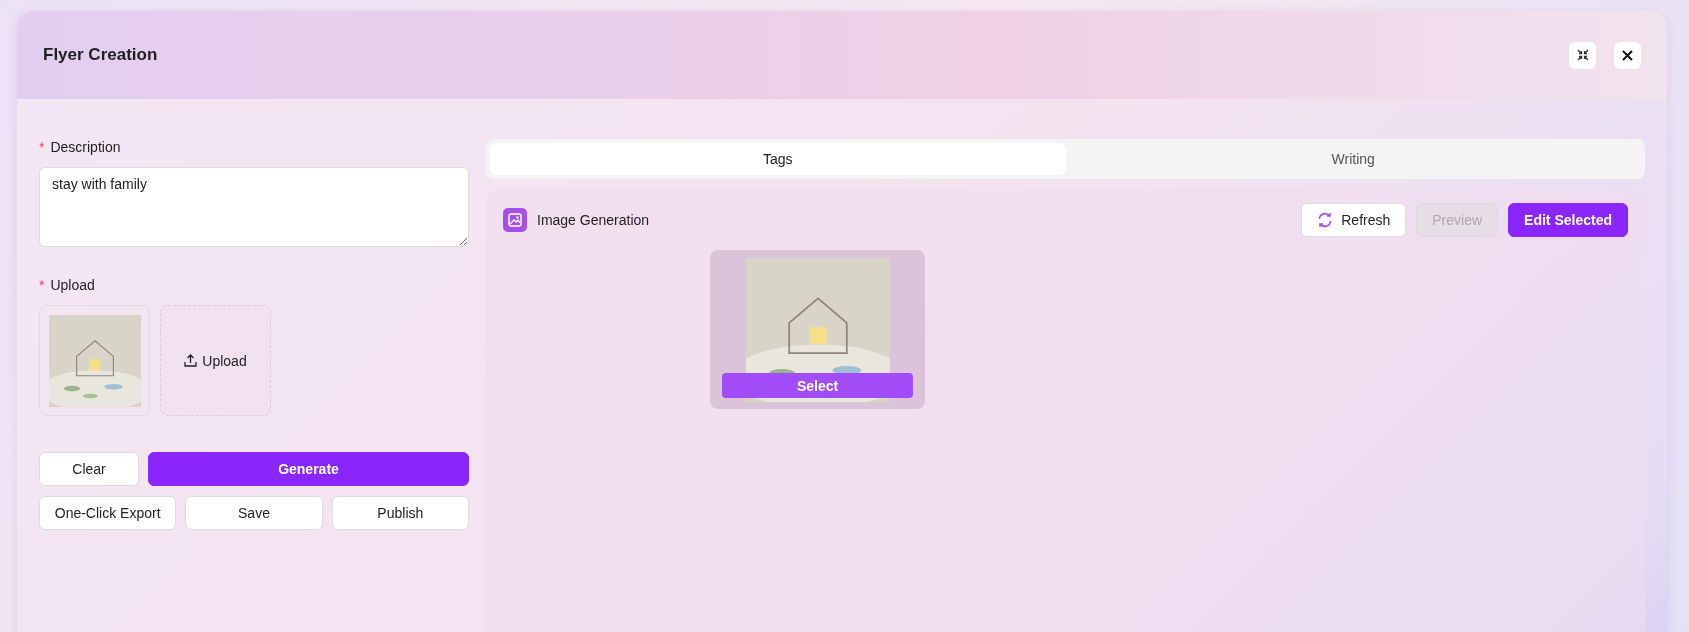  I want to click on action-button: Publish, so click(400, 513).